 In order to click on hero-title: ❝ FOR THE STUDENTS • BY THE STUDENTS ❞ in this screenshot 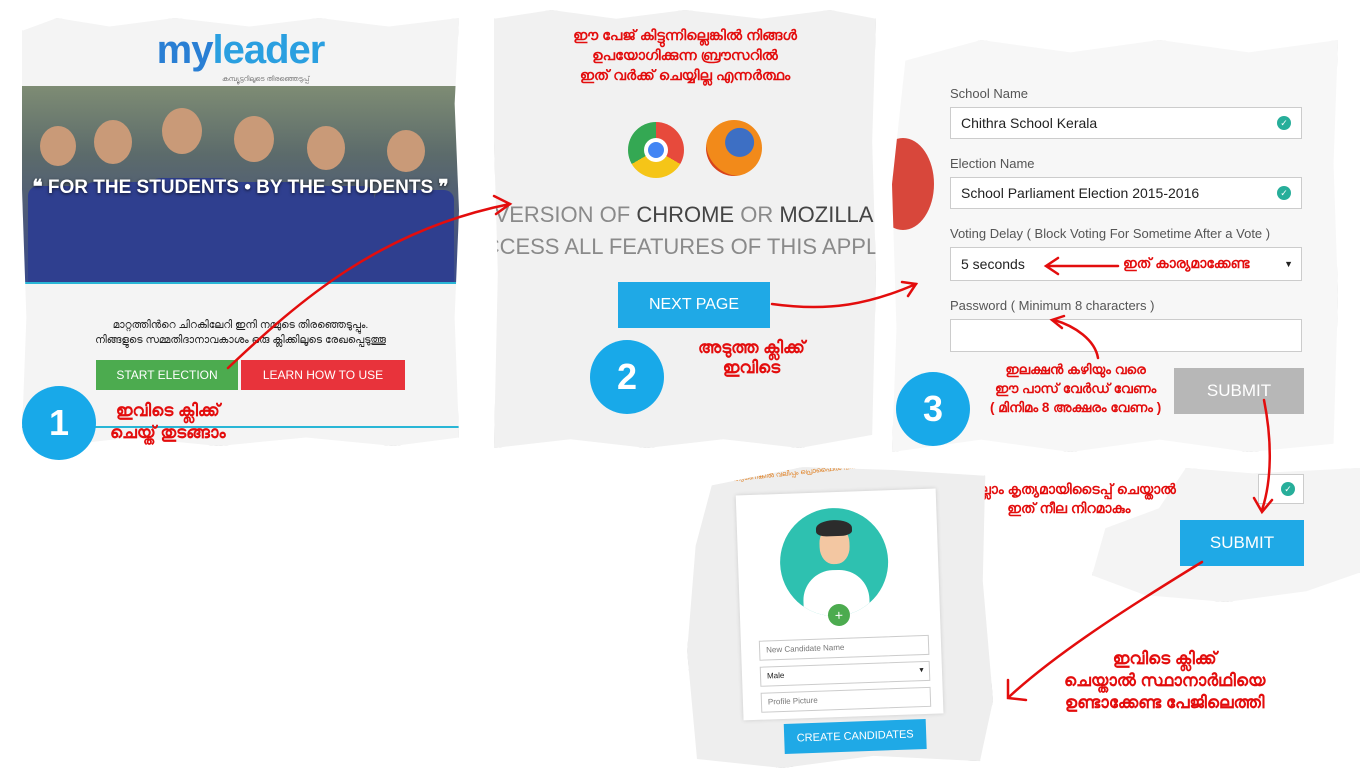, I will do `click(240, 187)`.